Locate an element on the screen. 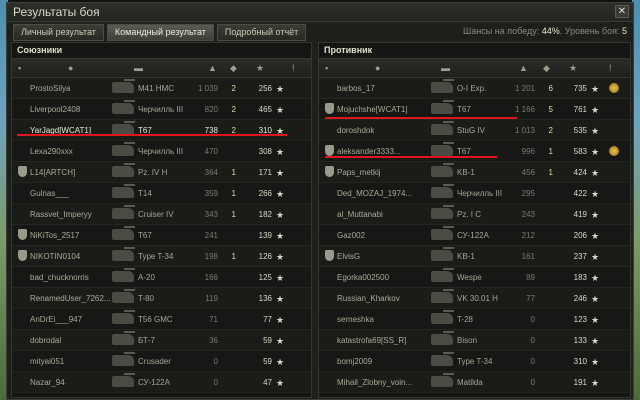  player-row: Gaz002 СУ-122А 212 206 ★ is located at coordinates (474, 235).